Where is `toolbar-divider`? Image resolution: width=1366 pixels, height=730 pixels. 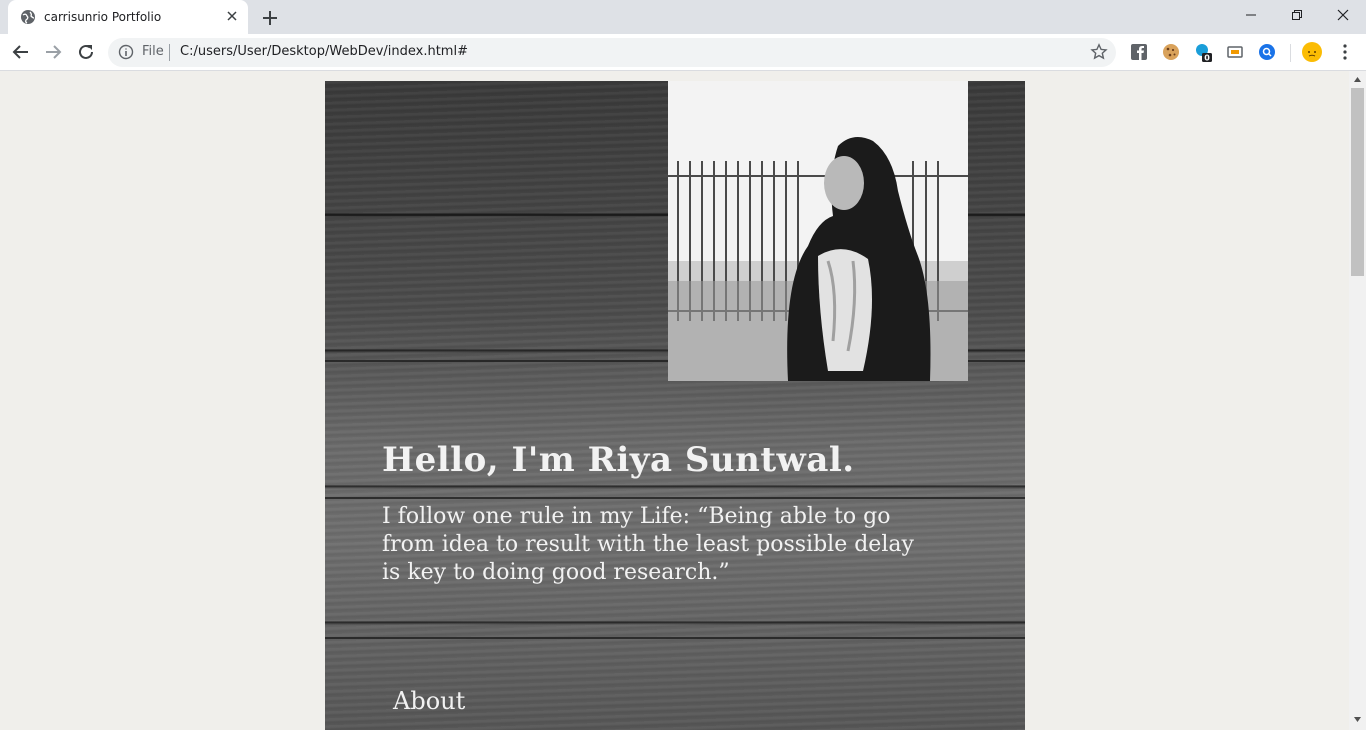
toolbar-divider is located at coordinates (1290, 53).